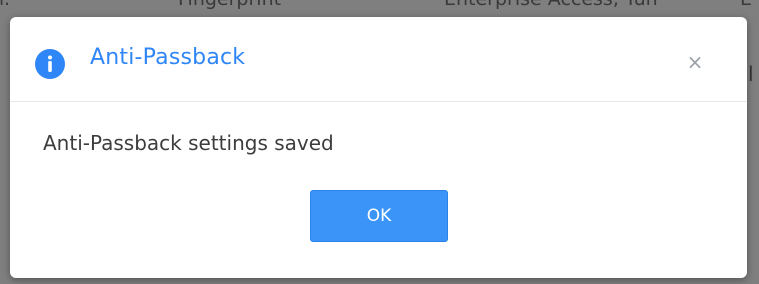 The image size is (759, 284). Describe the element at coordinates (551, 5) in the screenshot. I see `background-text: Enterprise Access, Tun` at that location.